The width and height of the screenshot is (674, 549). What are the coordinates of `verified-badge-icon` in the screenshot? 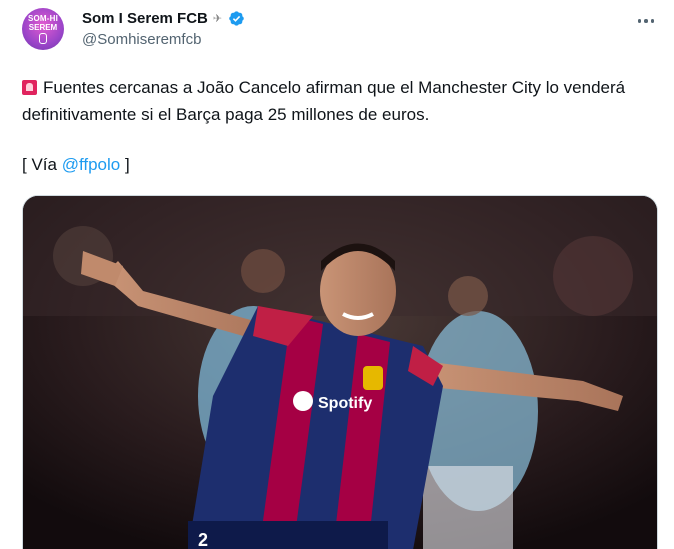 It's located at (236, 18).